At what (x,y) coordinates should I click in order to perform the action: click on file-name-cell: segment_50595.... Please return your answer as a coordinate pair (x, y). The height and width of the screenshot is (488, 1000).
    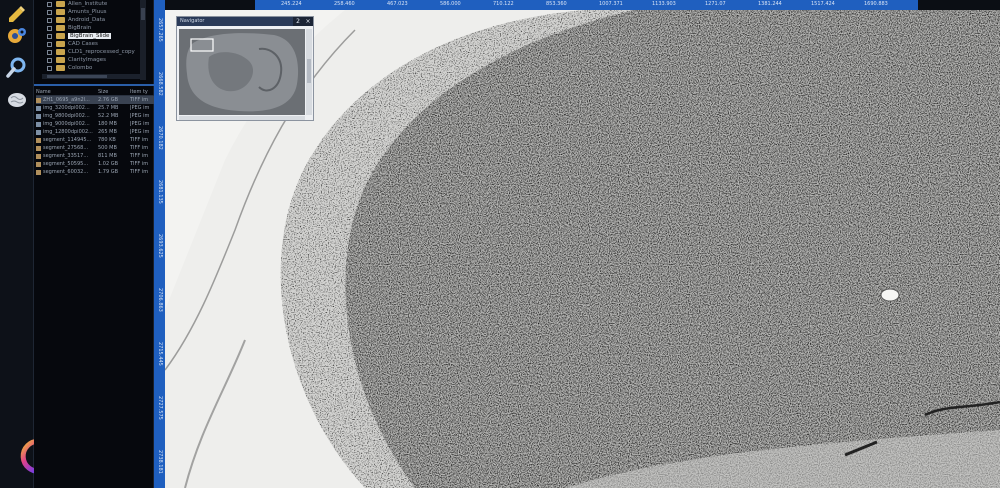
    Looking at the image, I should click on (67, 164).